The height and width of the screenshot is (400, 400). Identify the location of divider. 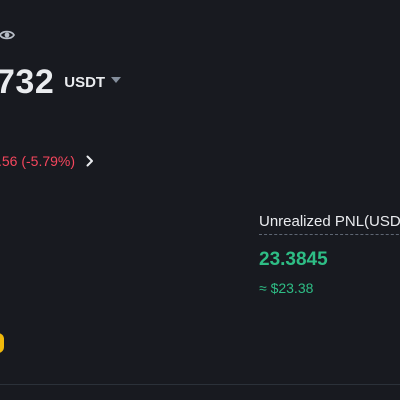
(200, 384).